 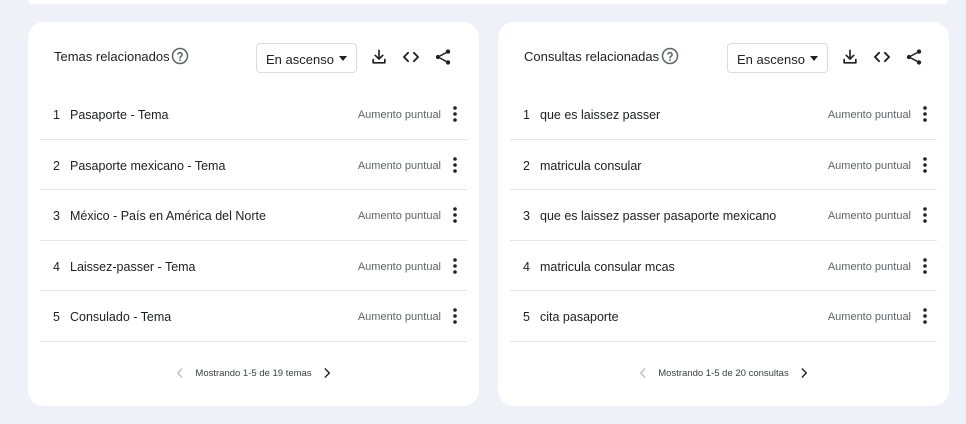 I want to click on pagination: Mostrando 1-5 de 19 temas, so click(x=253, y=377).